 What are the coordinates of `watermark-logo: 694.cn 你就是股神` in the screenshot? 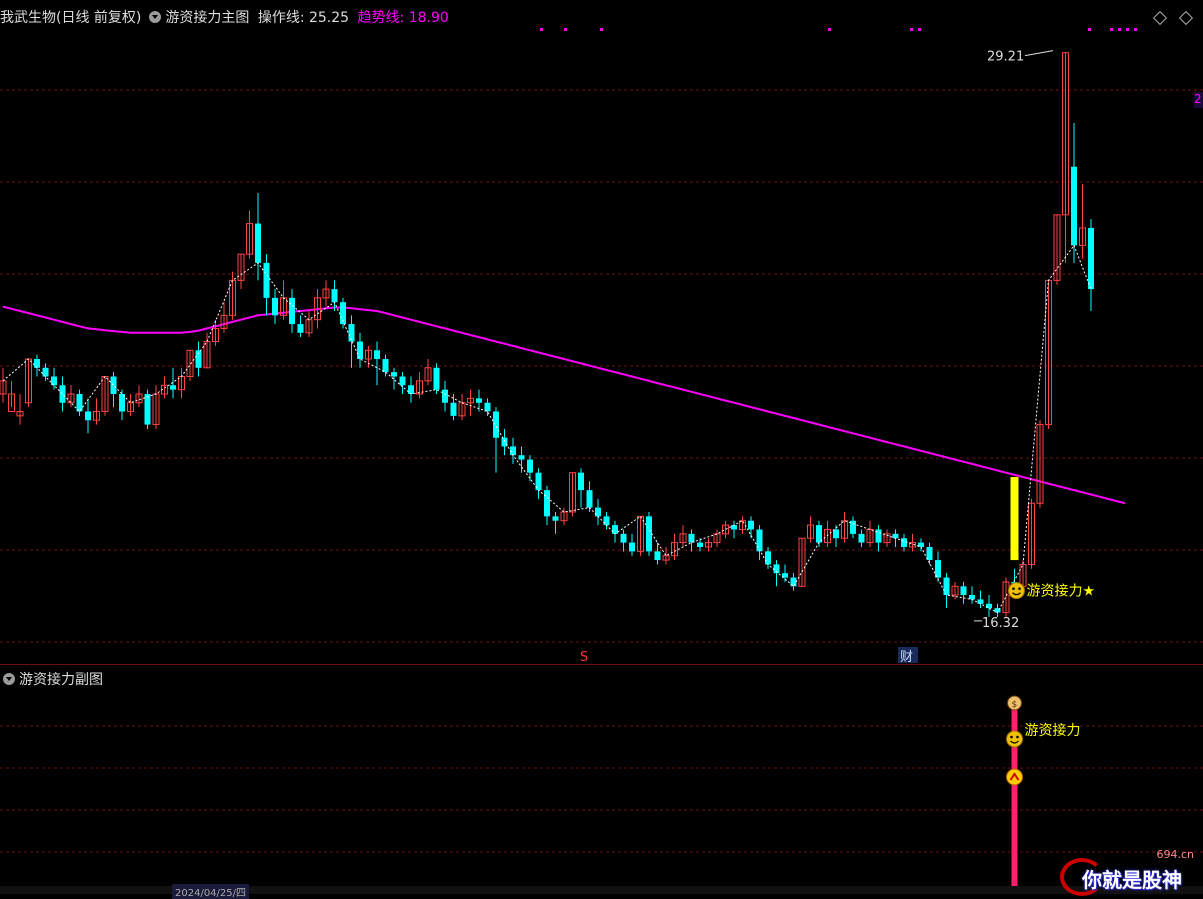 It's located at (1130, 872).